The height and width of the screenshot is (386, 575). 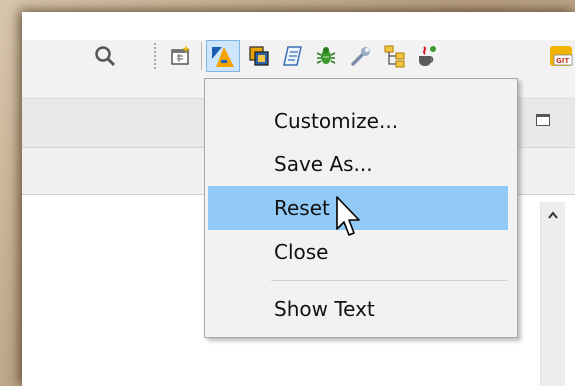 I want to click on menu-separator, so click(x=389, y=280).